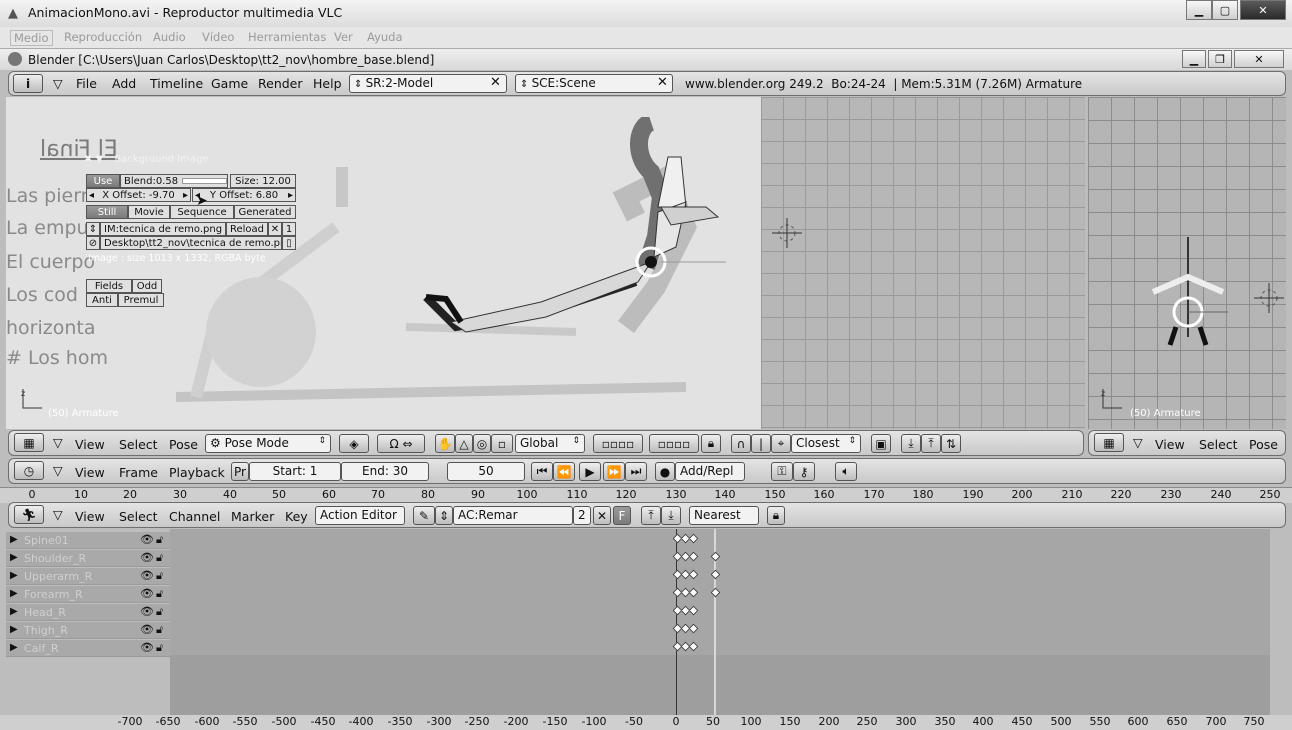 The height and width of the screenshot is (730, 1292). Describe the element at coordinates (781, 443) in the screenshot. I see `snap-target-icon: ⌖` at that location.